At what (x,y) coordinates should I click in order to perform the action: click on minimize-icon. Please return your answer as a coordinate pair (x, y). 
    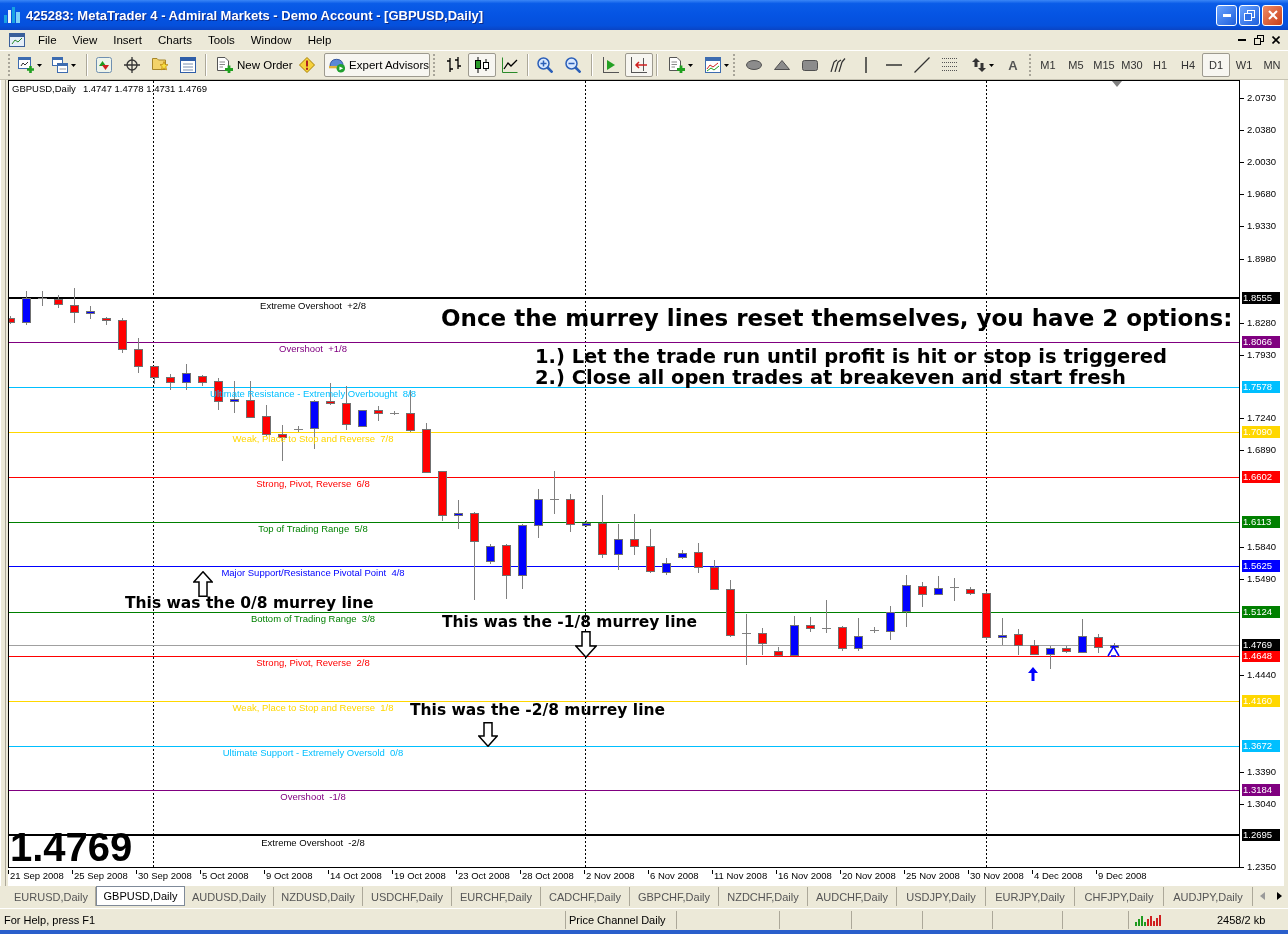
    Looking at the image, I should click on (1226, 15).